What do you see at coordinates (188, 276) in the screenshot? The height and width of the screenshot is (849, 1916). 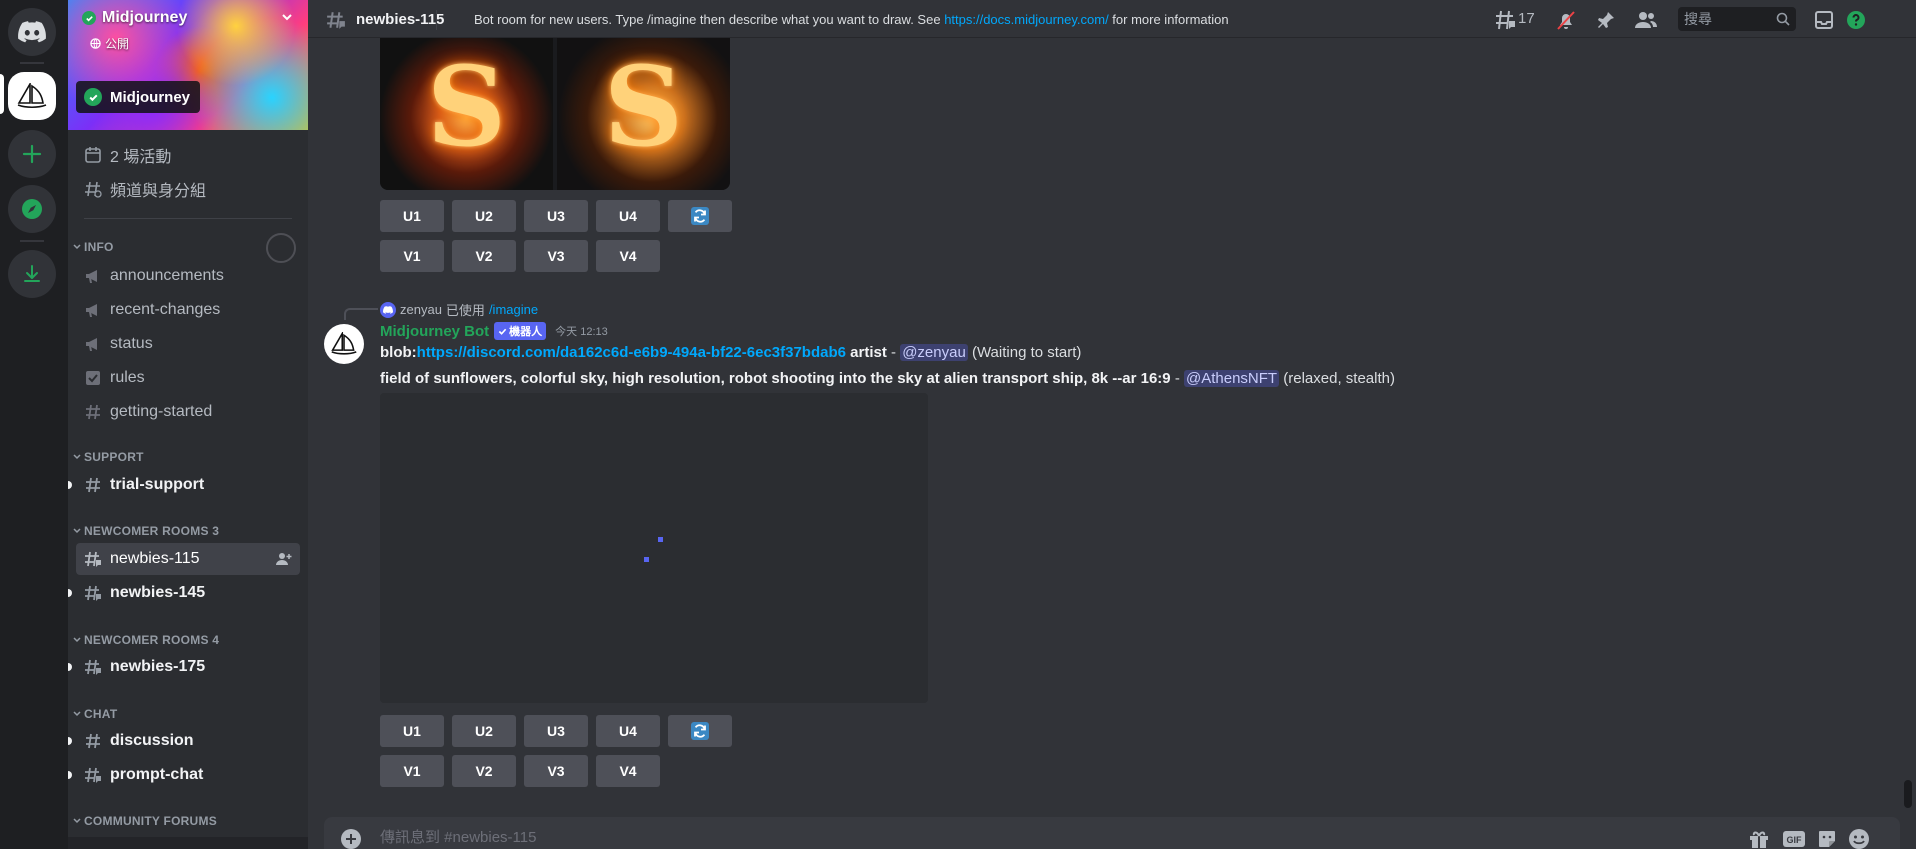 I see `channel-announcements: announcements` at bounding box center [188, 276].